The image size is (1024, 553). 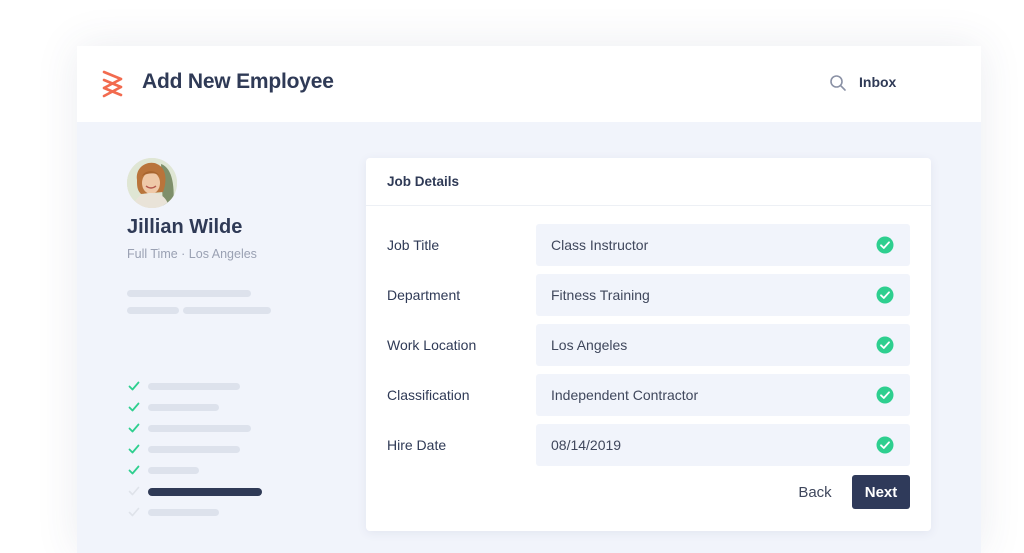 What do you see at coordinates (723, 395) in the screenshot?
I see `classification-field: Independent Contractor` at bounding box center [723, 395].